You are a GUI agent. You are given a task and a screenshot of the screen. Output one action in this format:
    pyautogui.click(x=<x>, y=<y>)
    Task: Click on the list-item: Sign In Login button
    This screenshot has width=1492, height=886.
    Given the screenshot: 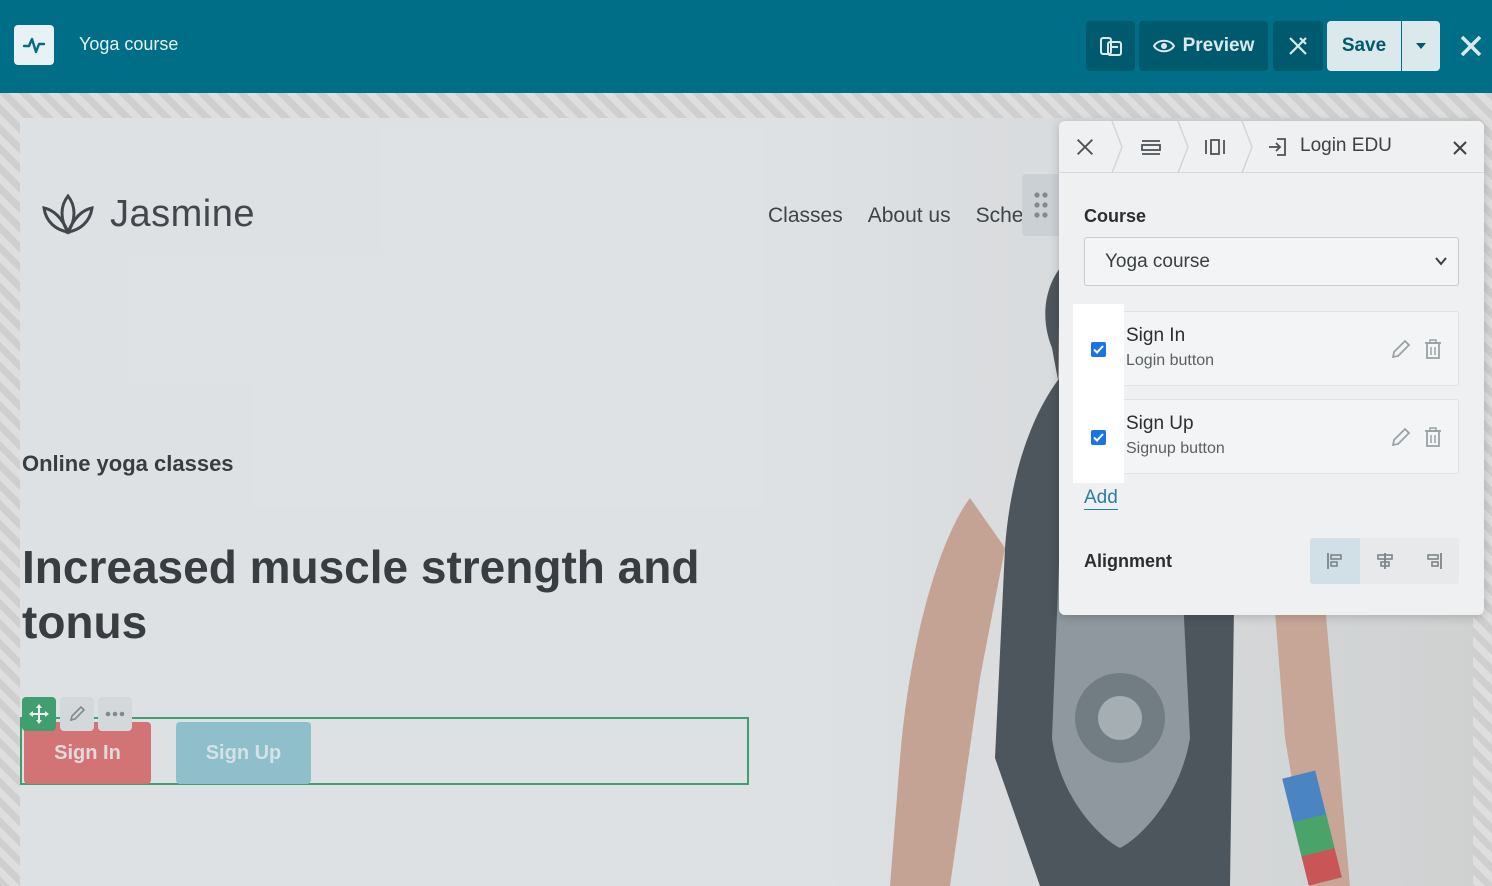 What is the action you would take?
    pyautogui.click(x=1266, y=349)
    